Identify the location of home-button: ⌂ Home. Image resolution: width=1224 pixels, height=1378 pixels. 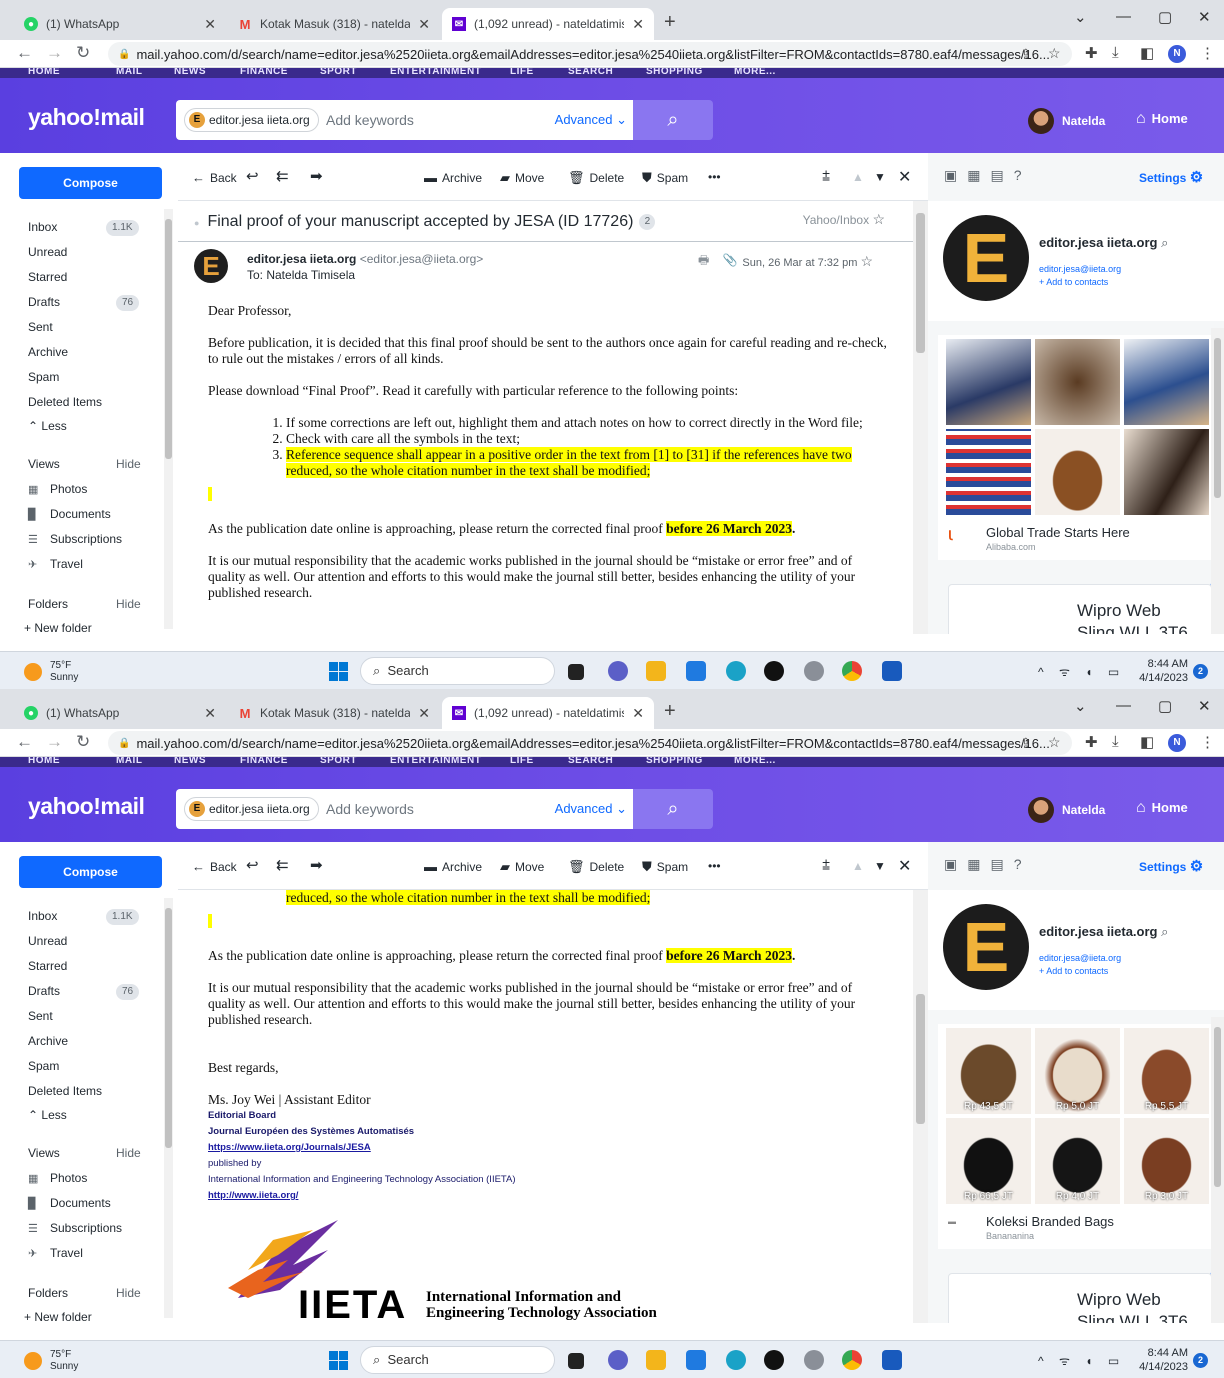
(1162, 808).